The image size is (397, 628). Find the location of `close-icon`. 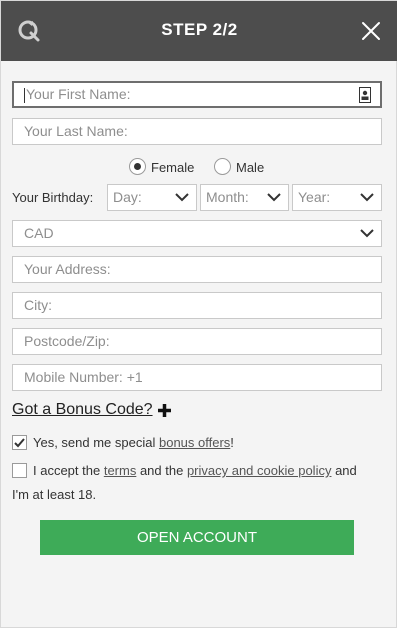

close-icon is located at coordinates (371, 31).